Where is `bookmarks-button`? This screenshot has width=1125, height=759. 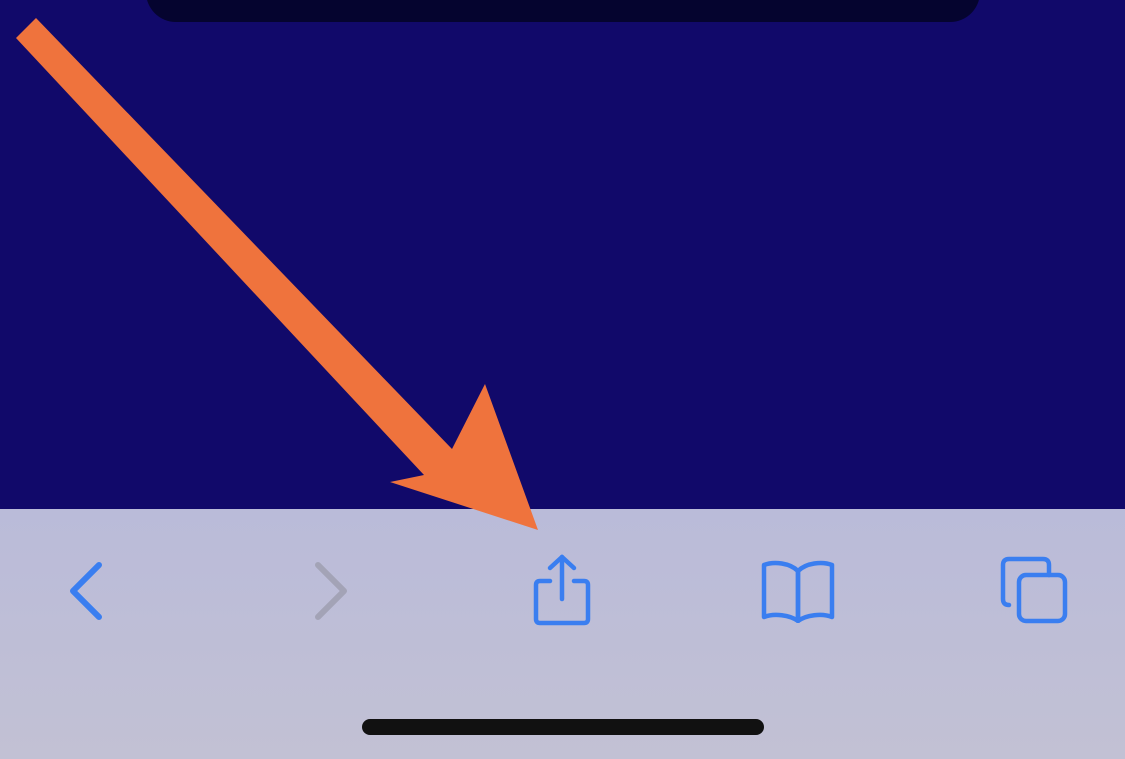
bookmarks-button is located at coordinates (798, 591).